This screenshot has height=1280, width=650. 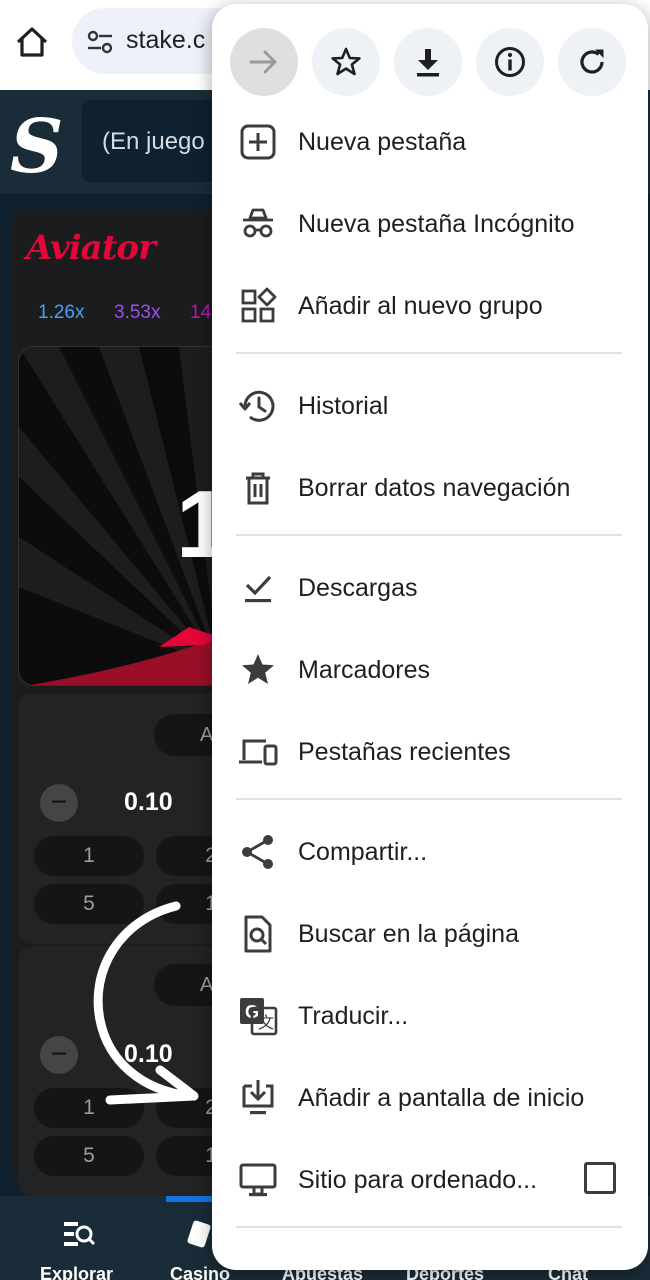 What do you see at coordinates (256, 406) in the screenshot?
I see `history-icon` at bounding box center [256, 406].